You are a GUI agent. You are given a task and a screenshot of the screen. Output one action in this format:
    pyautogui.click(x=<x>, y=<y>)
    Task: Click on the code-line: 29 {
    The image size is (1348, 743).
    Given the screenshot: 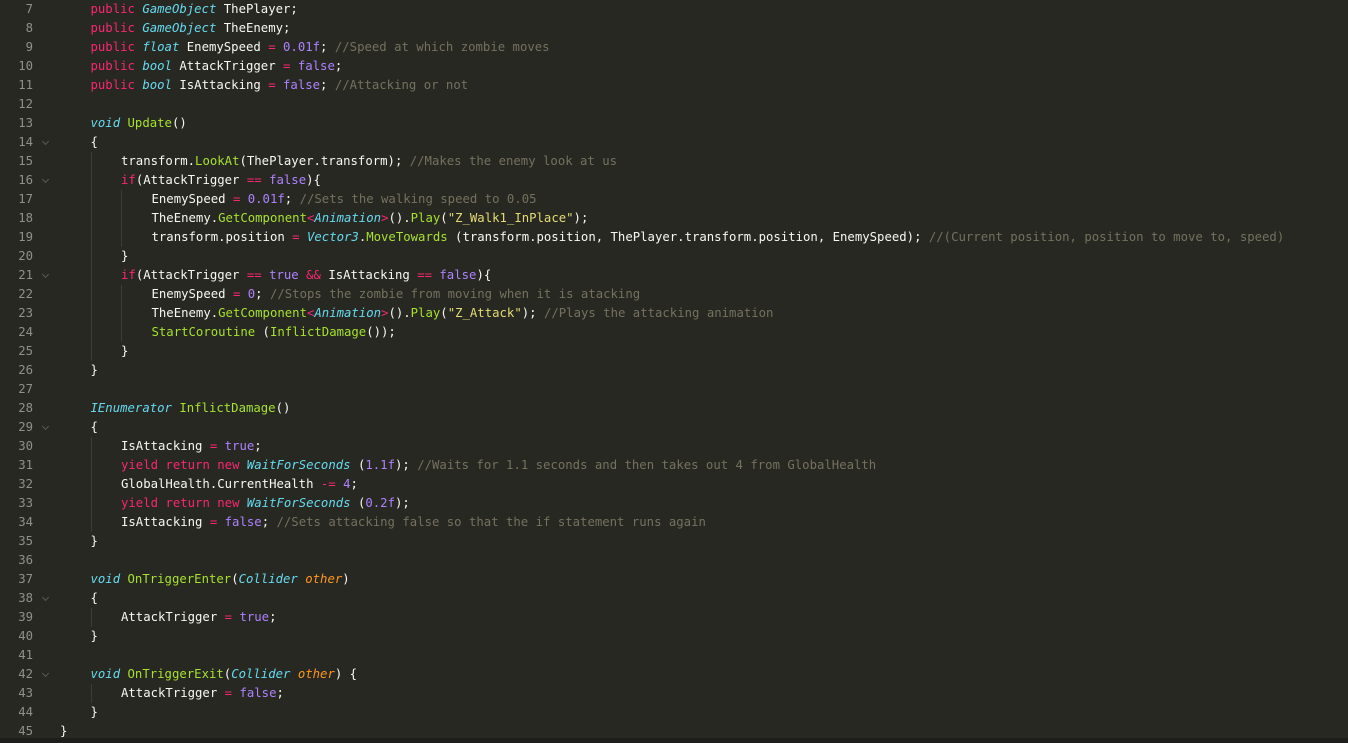 What is the action you would take?
    pyautogui.click(x=674, y=427)
    